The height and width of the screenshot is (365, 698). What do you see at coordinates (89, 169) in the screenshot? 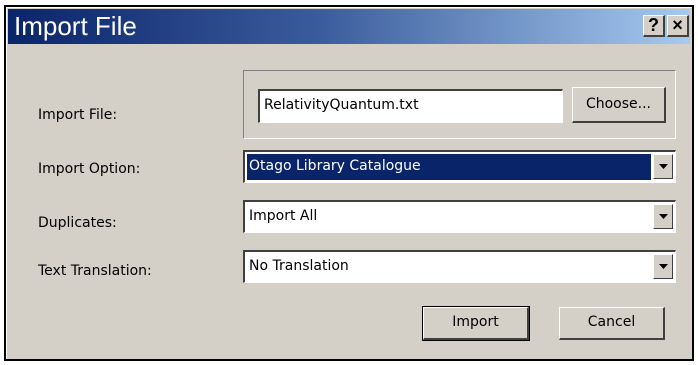
I see `import-option-label: Import Option:` at bounding box center [89, 169].